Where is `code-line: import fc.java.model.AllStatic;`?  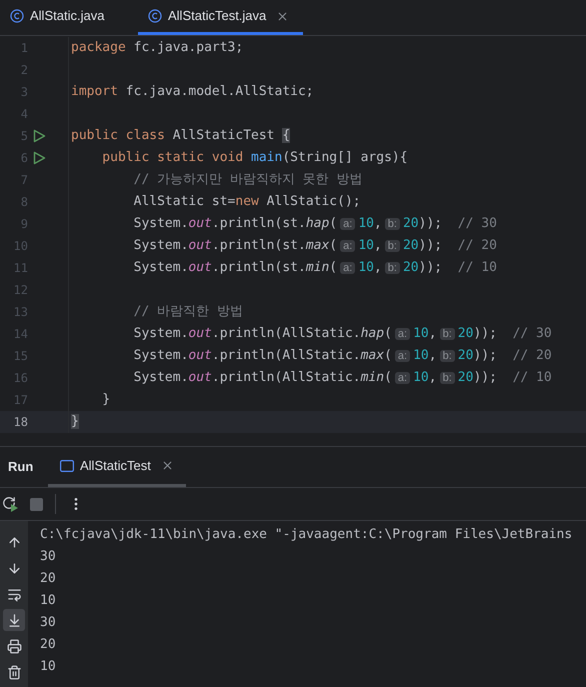
code-line: import fc.java.model.AllStatic; is located at coordinates (192, 92).